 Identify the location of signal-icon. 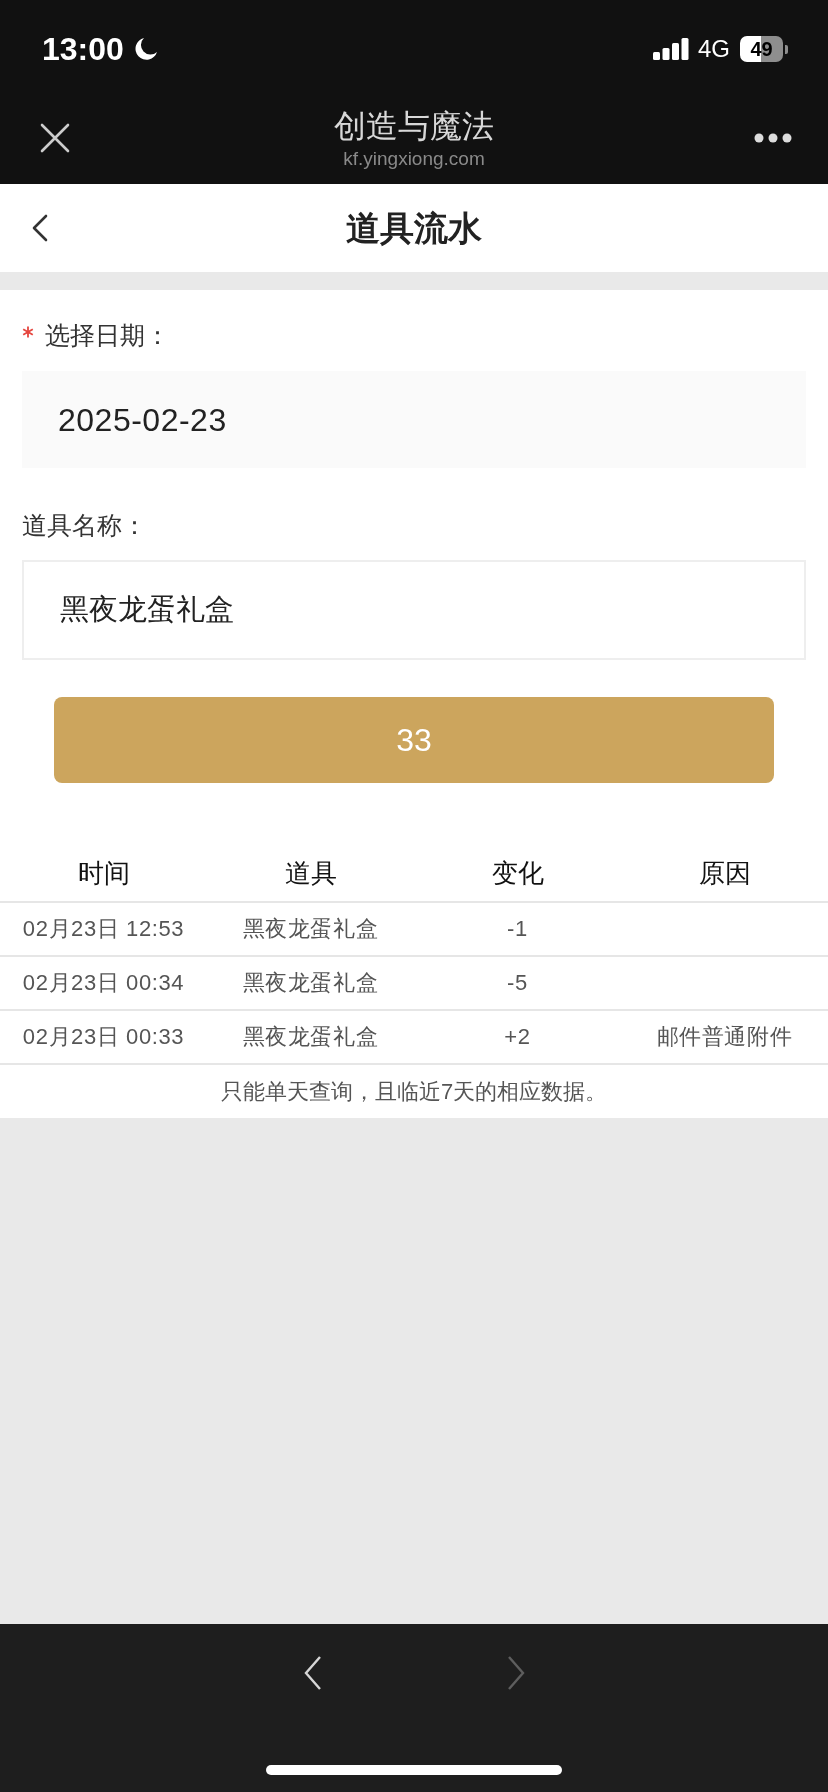
(671, 49).